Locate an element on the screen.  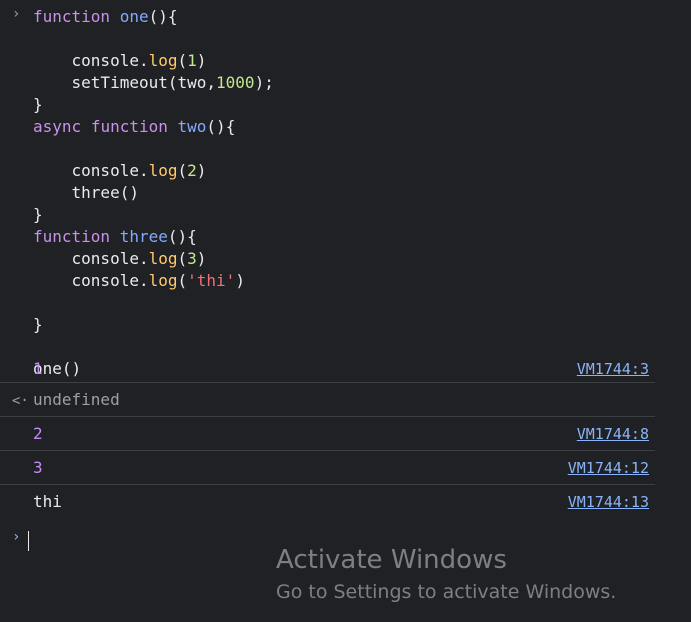
code-line: setTimeout(two,1000); is located at coordinates (153, 83).